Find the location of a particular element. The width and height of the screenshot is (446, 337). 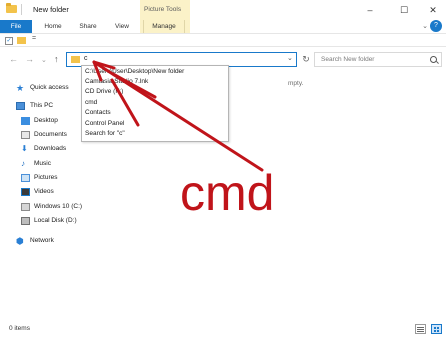

tab-file: File is located at coordinates (16, 26).